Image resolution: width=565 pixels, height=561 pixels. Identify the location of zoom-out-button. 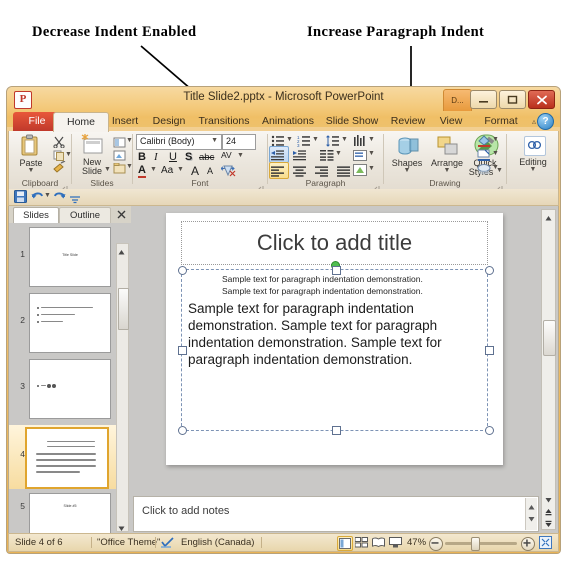
(436, 544).